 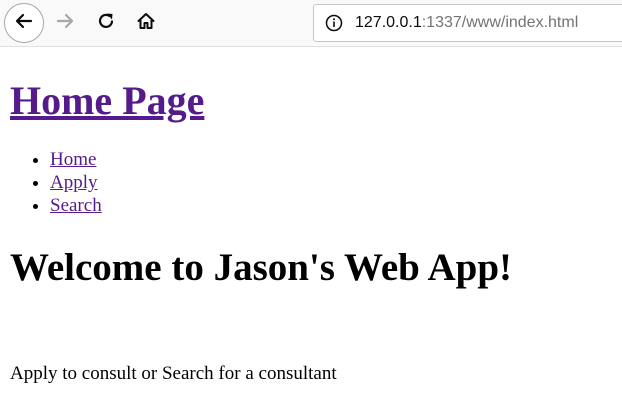 I want to click on forward-button, so click(x=65, y=23).